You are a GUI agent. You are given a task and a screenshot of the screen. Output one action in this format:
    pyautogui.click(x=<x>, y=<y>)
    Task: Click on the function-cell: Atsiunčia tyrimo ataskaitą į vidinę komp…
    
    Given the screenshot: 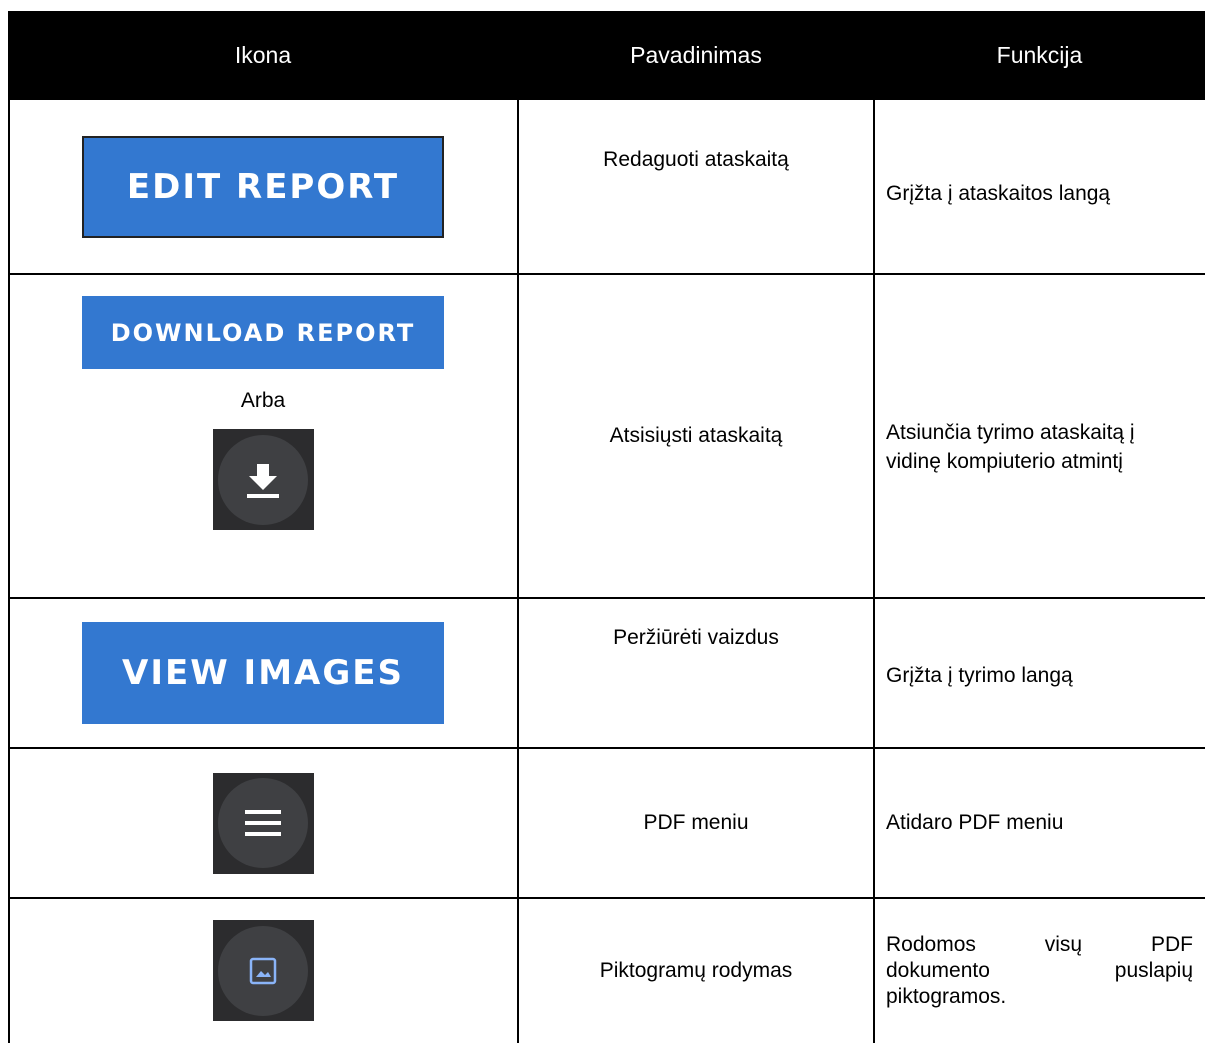 What is the action you would take?
    pyautogui.click(x=1010, y=447)
    